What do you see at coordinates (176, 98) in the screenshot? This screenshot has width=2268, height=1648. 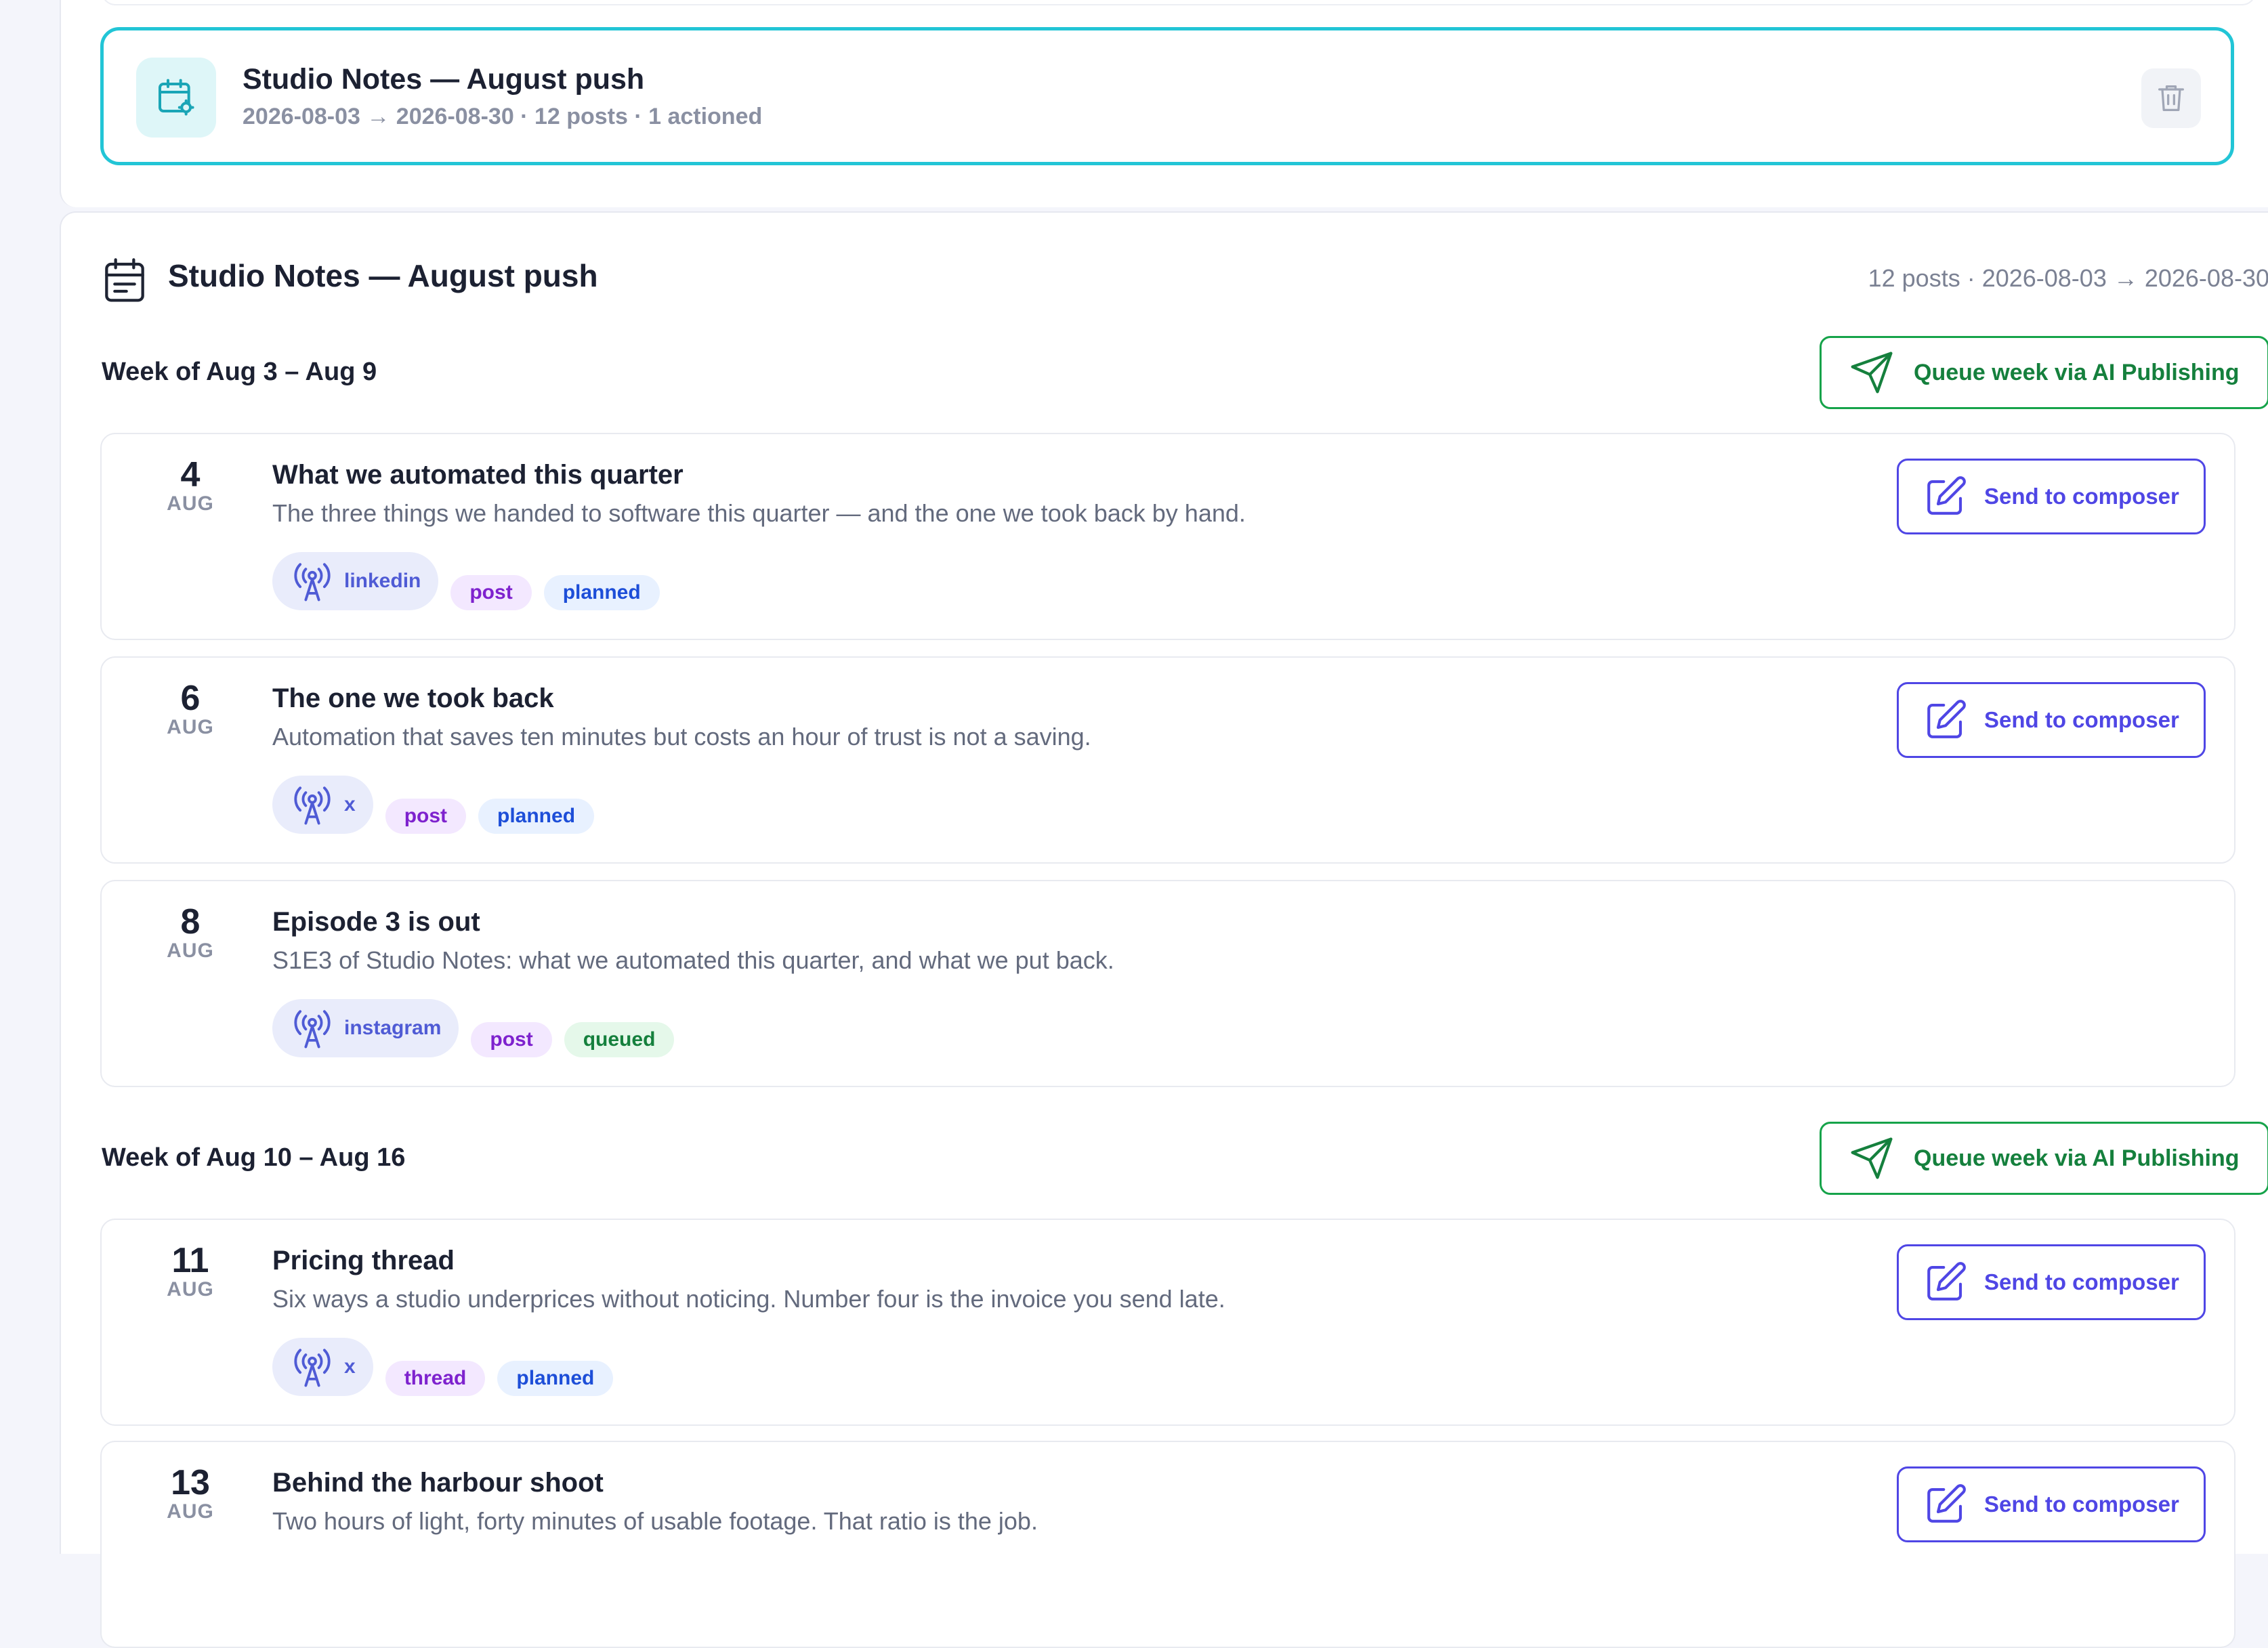 I see `calendar-gear-icon` at bounding box center [176, 98].